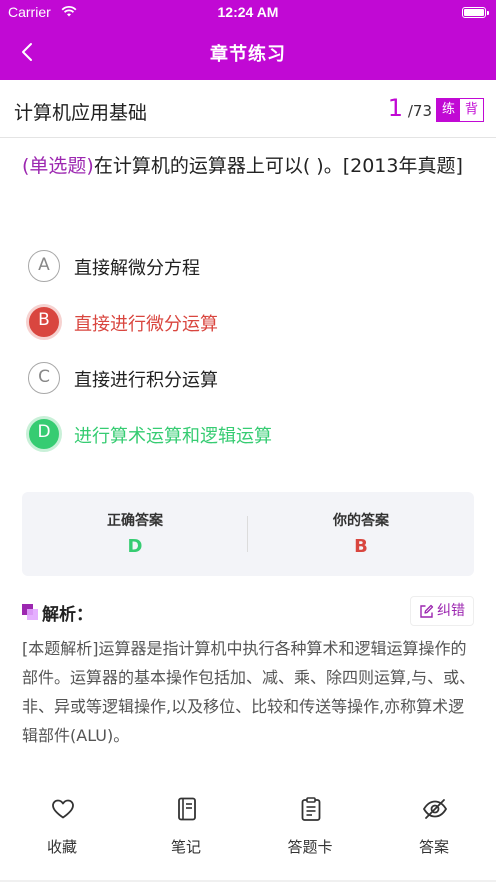  I want to click on option-d: D 进行算术运算和逻辑运算, so click(247, 434).